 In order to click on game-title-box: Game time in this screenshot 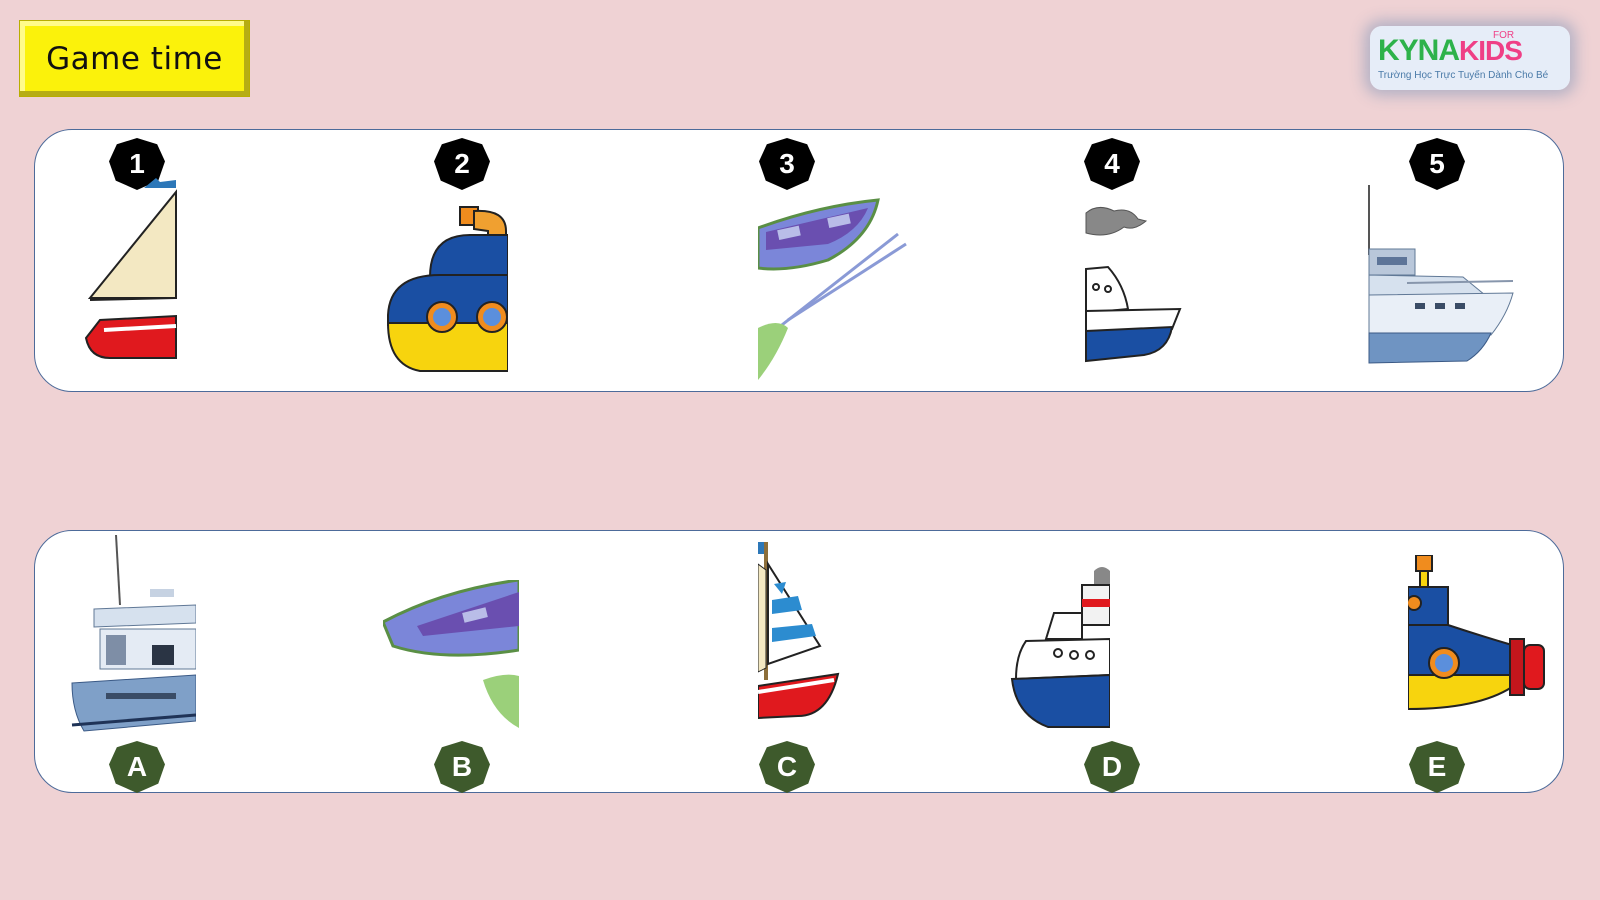, I will do `click(134, 58)`.